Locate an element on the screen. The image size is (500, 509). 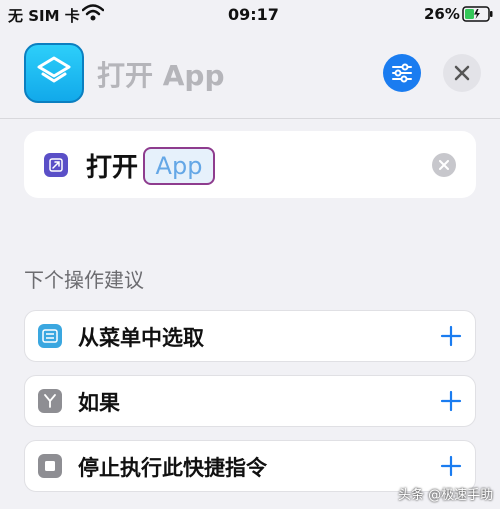
suggestion-label: 如果 is located at coordinates (99, 403).